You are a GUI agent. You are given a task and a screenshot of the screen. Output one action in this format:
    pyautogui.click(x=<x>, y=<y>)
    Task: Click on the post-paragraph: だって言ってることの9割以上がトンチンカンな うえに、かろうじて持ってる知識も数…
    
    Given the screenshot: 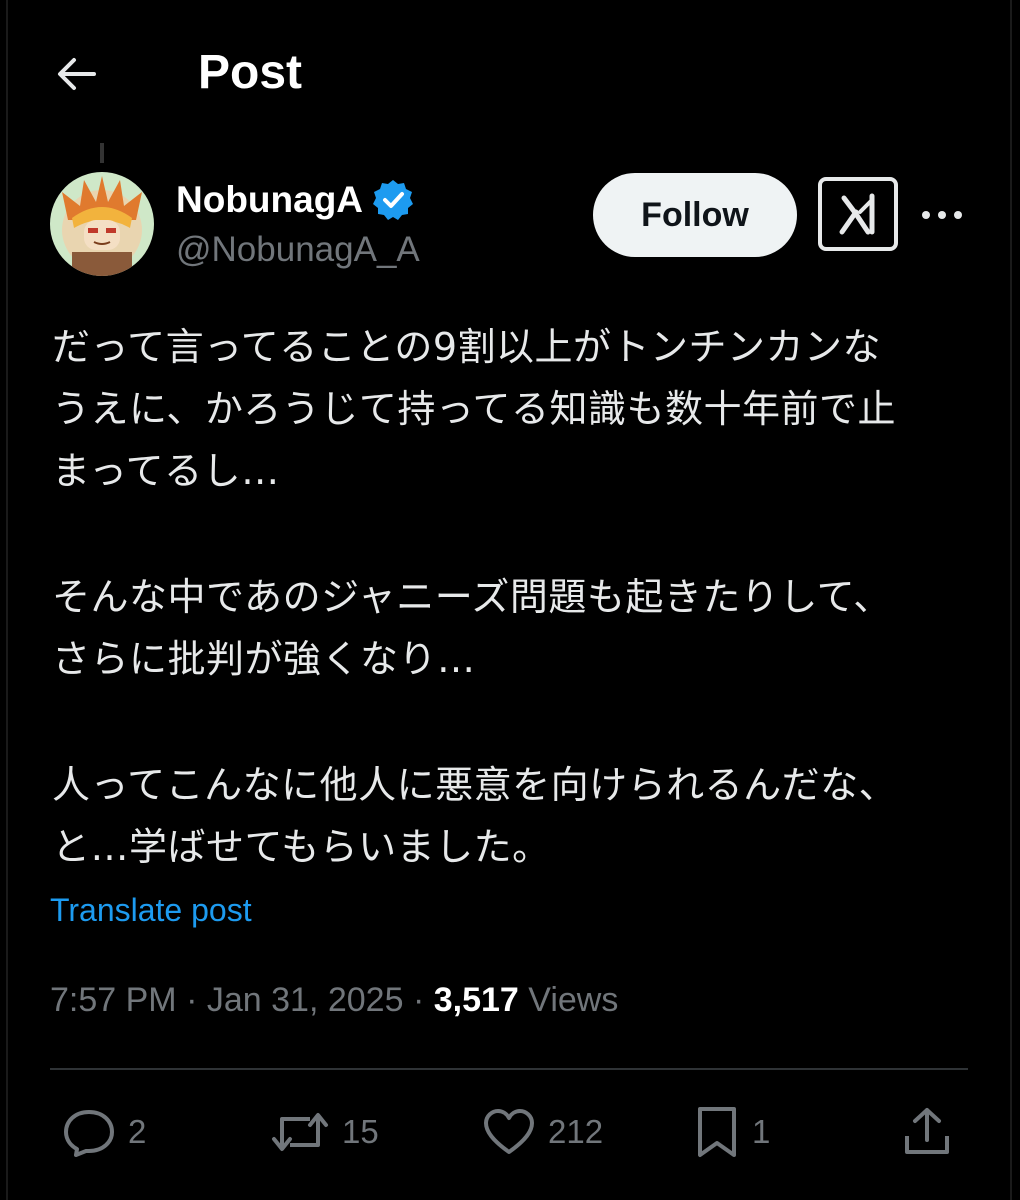 What is the action you would take?
    pyautogui.click(x=517, y=409)
    